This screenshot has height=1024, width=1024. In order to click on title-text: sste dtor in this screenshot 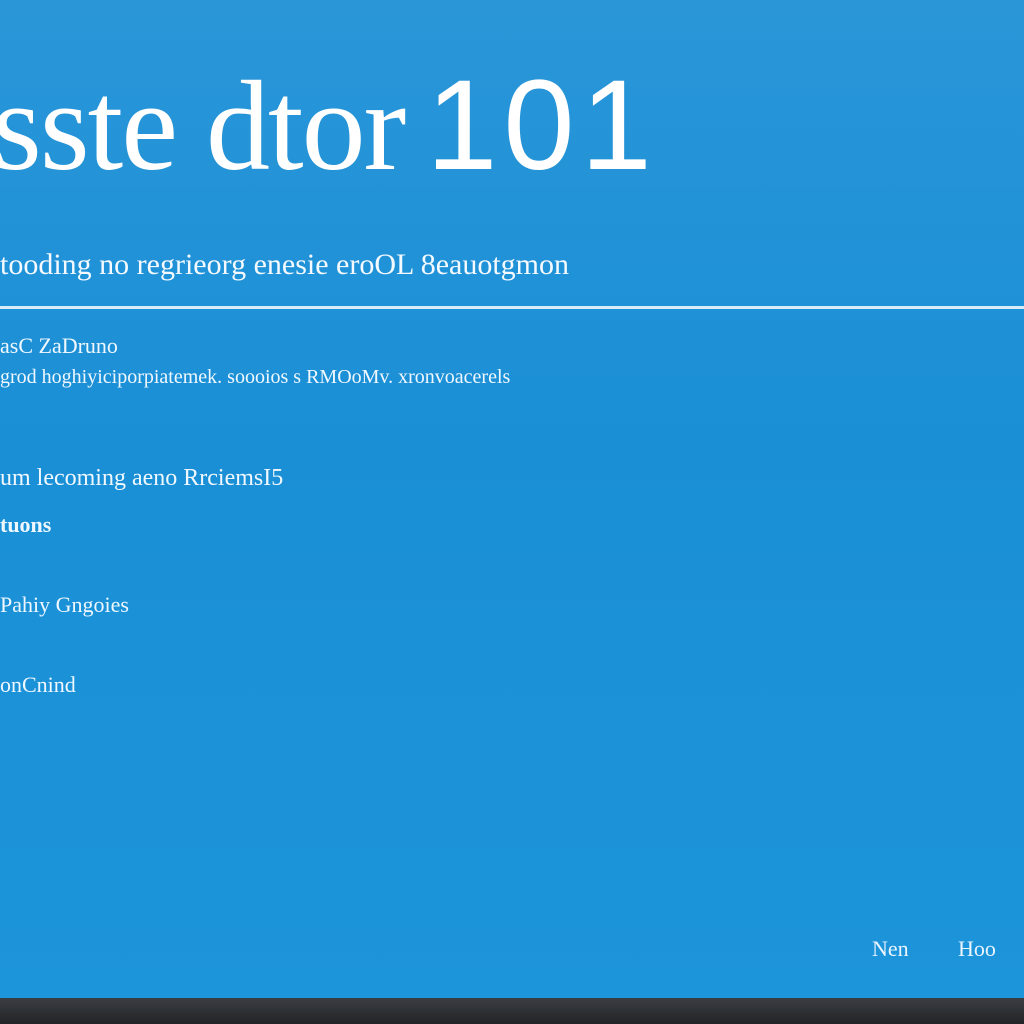, I will do `click(203, 126)`.